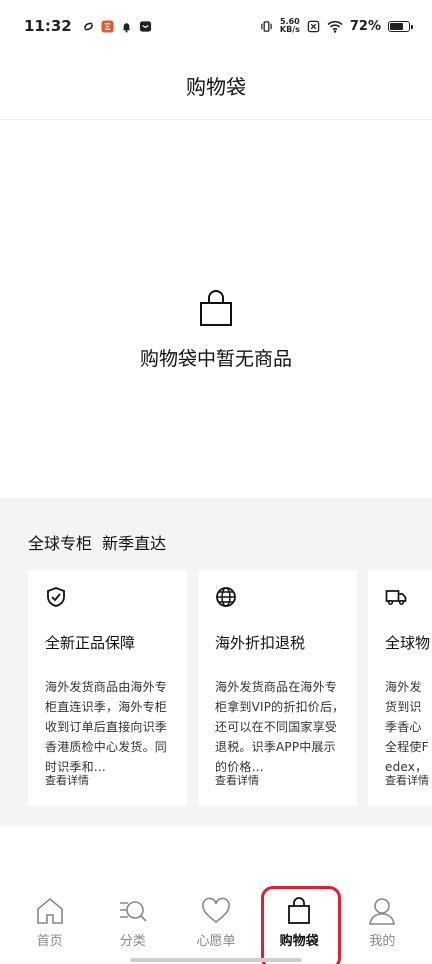 The height and width of the screenshot is (964, 432). I want to click on no-sim-icon, so click(313, 26).